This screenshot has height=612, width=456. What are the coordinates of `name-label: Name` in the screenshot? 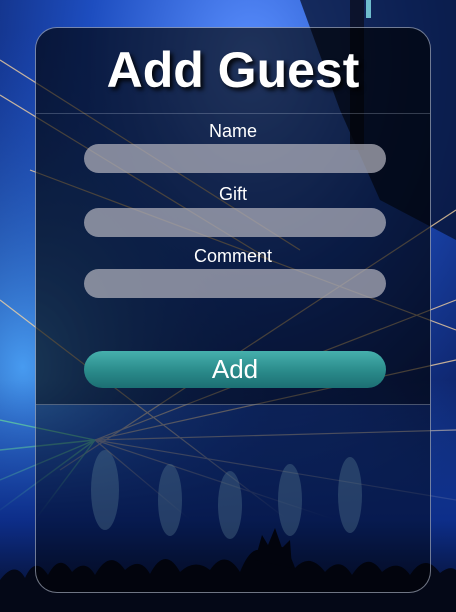 It's located at (232, 131).